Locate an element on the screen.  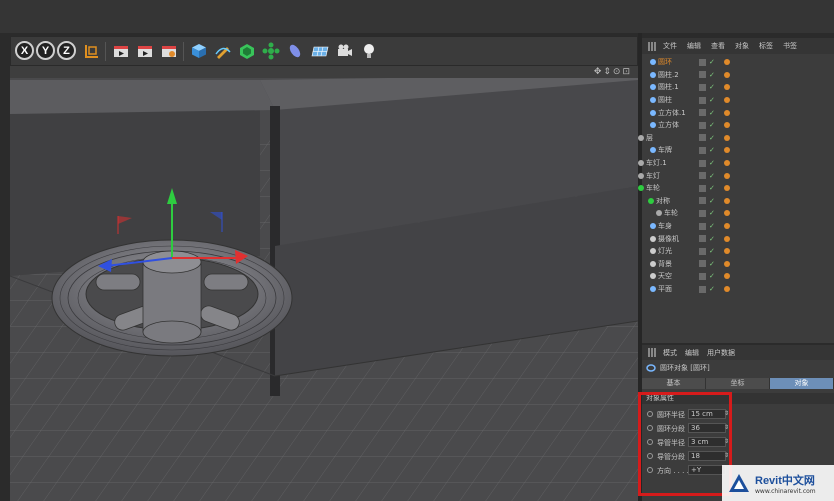
menu-mode: 模式 is located at coordinates (670, 353).